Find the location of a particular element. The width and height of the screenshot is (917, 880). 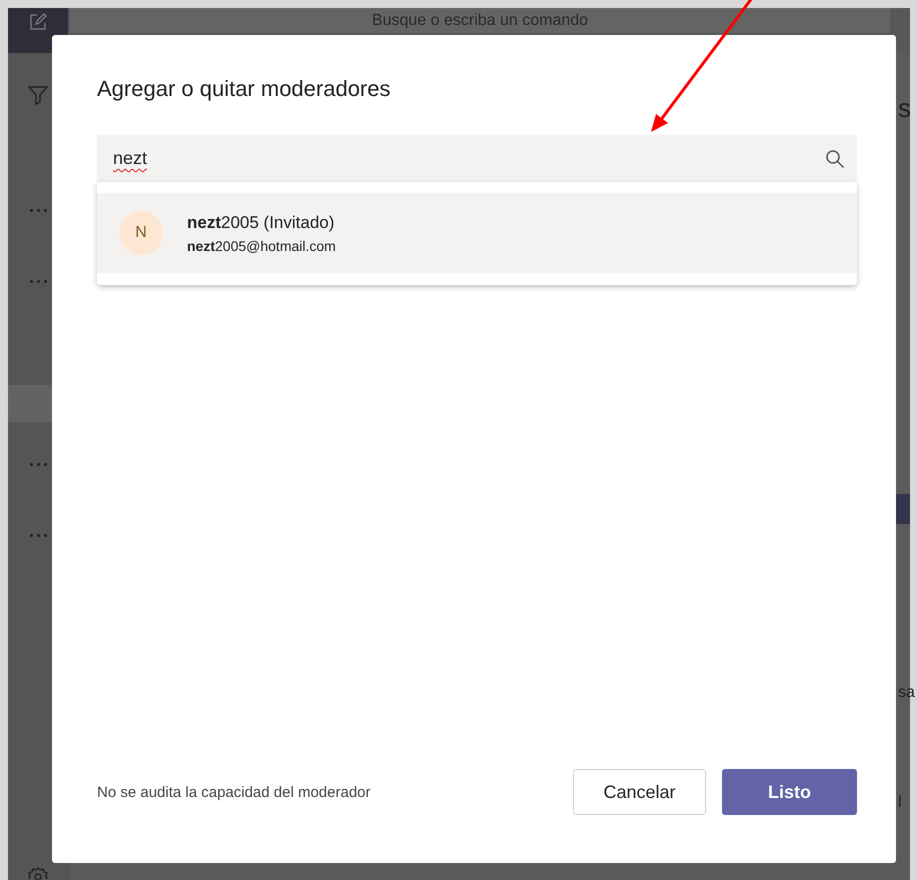

filter-icon is located at coordinates (38, 95).